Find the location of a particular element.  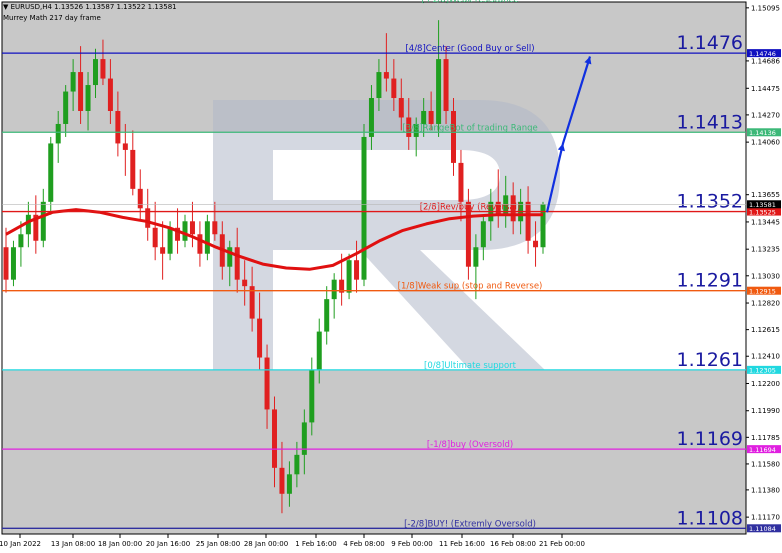

price-tag-text: 1.13525 is located at coordinates (762, 212).